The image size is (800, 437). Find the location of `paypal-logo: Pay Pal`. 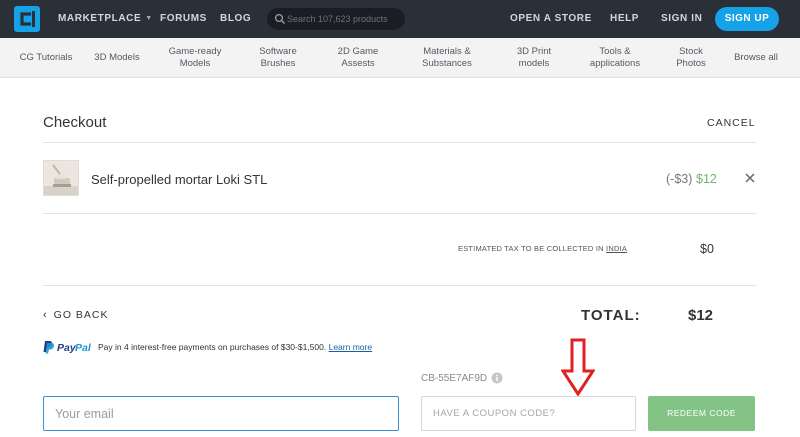

paypal-logo: Pay Pal is located at coordinates (67, 347).